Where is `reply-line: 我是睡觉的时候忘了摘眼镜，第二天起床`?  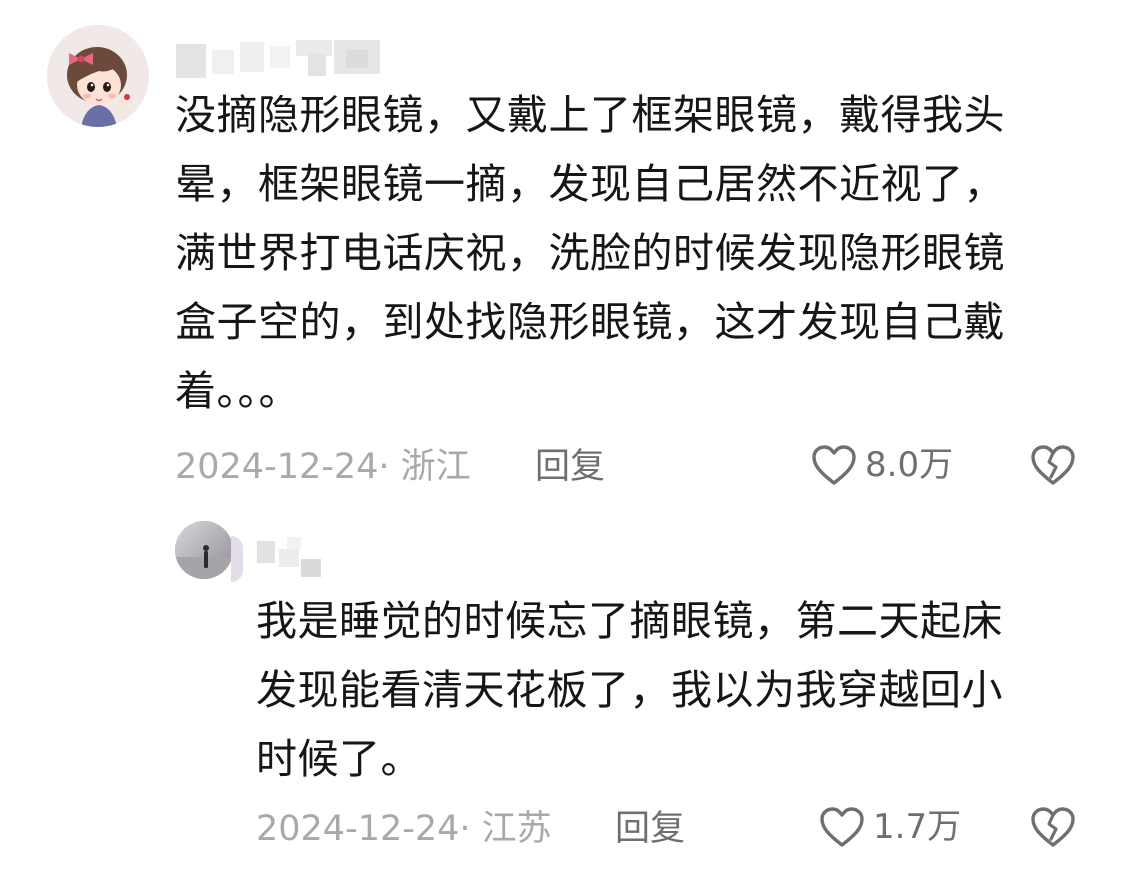
reply-line: 我是睡觉的时候忘了摘眼镜，第二天起床 is located at coordinates (629, 621).